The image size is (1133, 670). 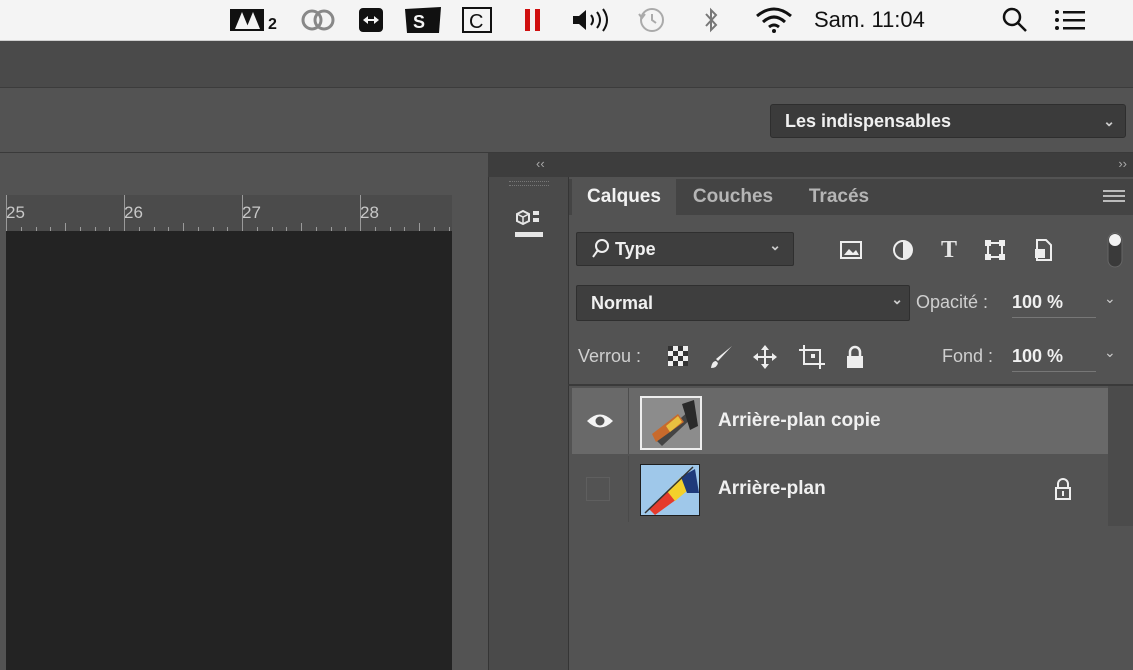 What do you see at coordinates (1122, 163) in the screenshot?
I see `expand-panels-icon: ››` at bounding box center [1122, 163].